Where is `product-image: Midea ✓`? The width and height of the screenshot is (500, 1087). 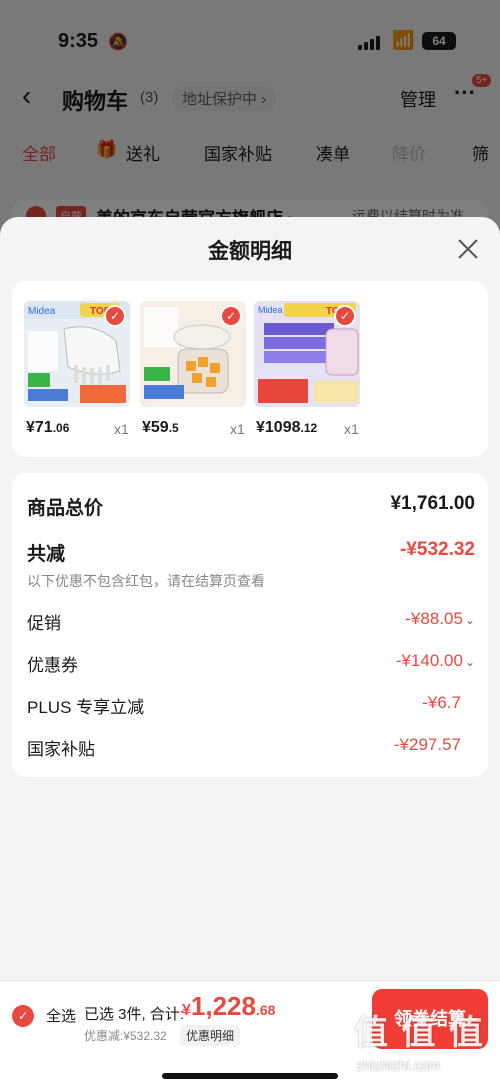
product-image: Midea ✓ is located at coordinates (193, 354).